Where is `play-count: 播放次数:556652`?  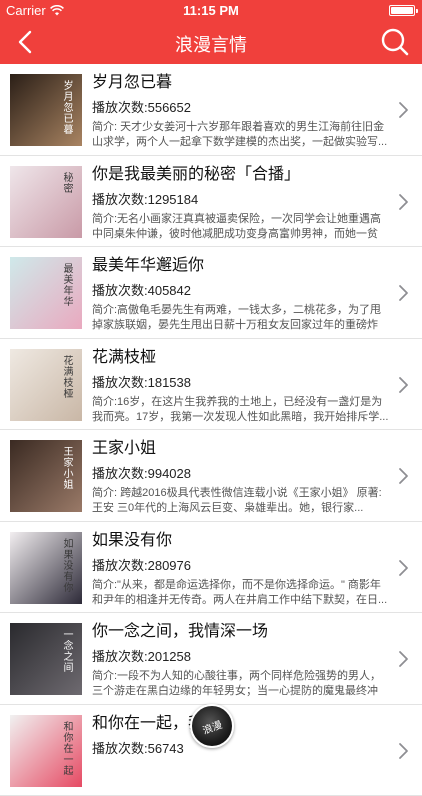 play-count: 播放次数:556652 is located at coordinates (241, 108).